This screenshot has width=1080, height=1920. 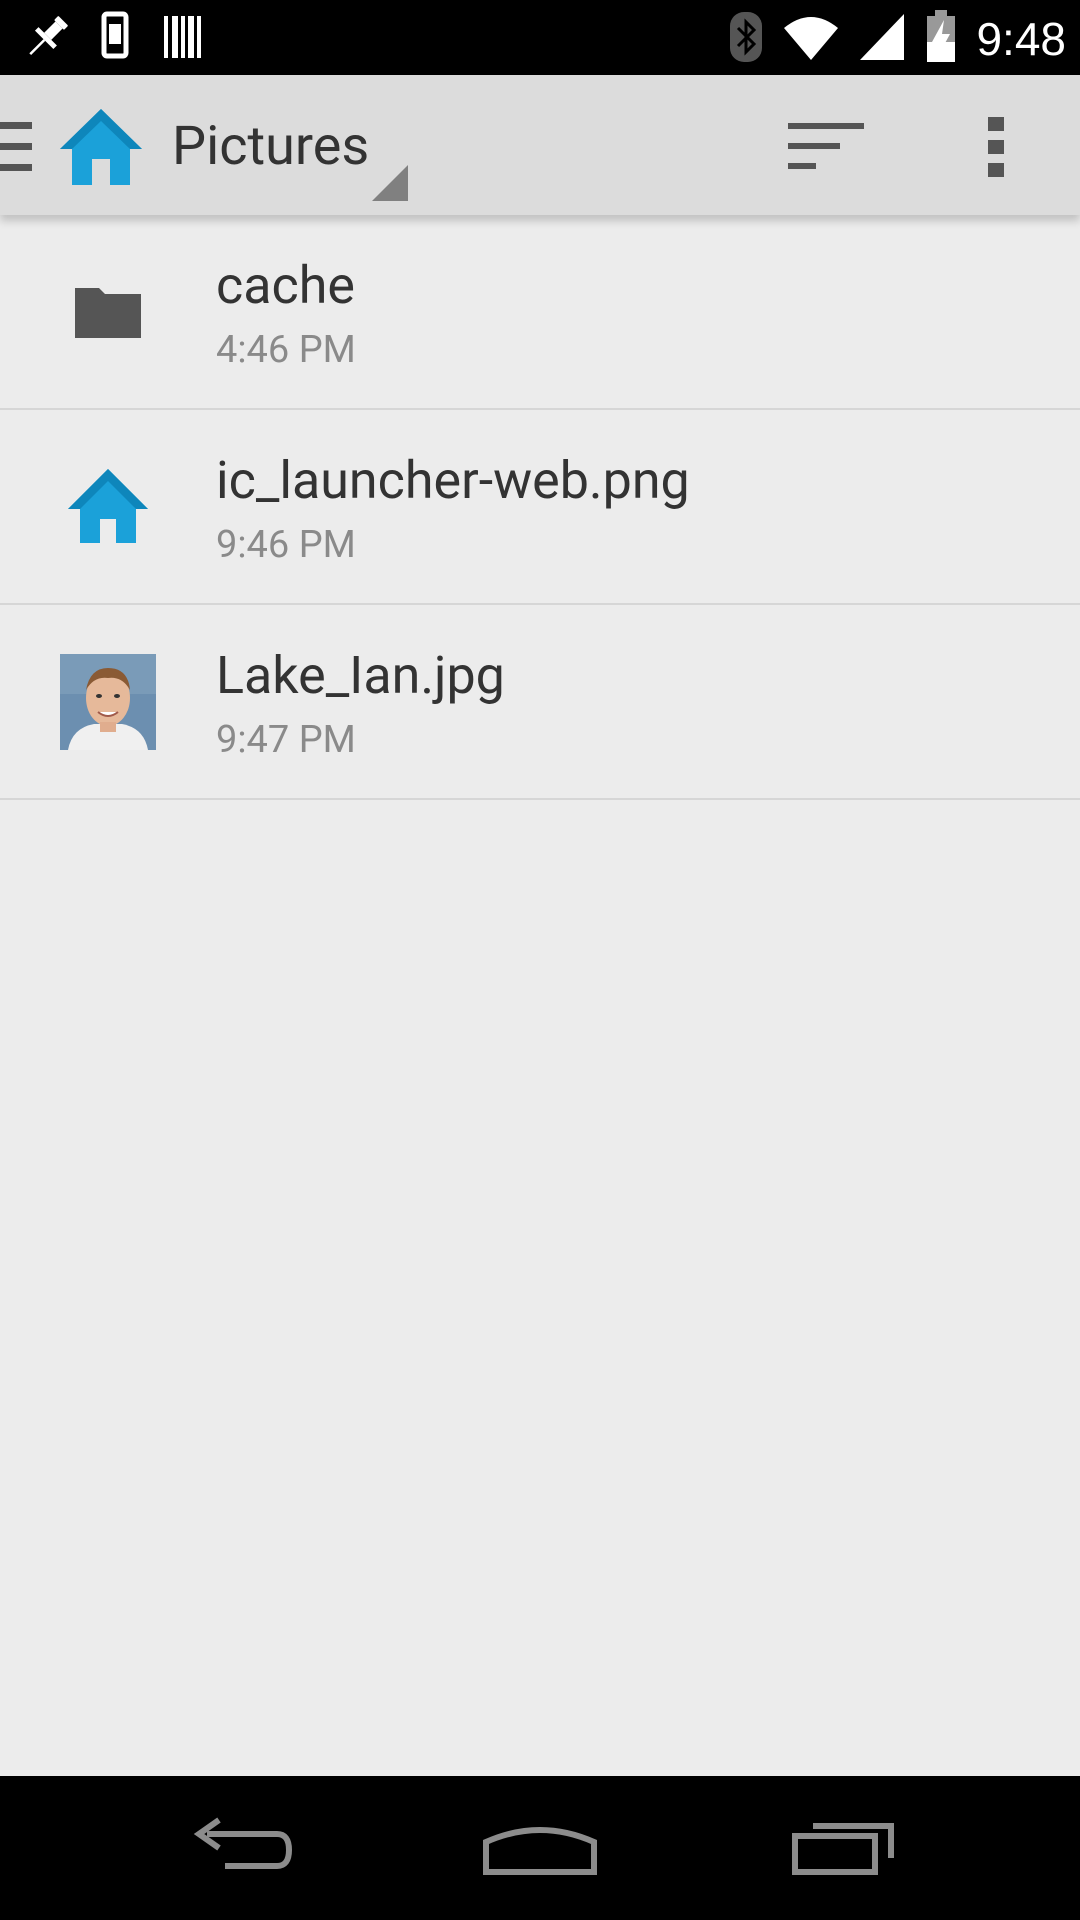 I want to click on file-name: Lake_Ian.jpg, so click(x=360, y=675).